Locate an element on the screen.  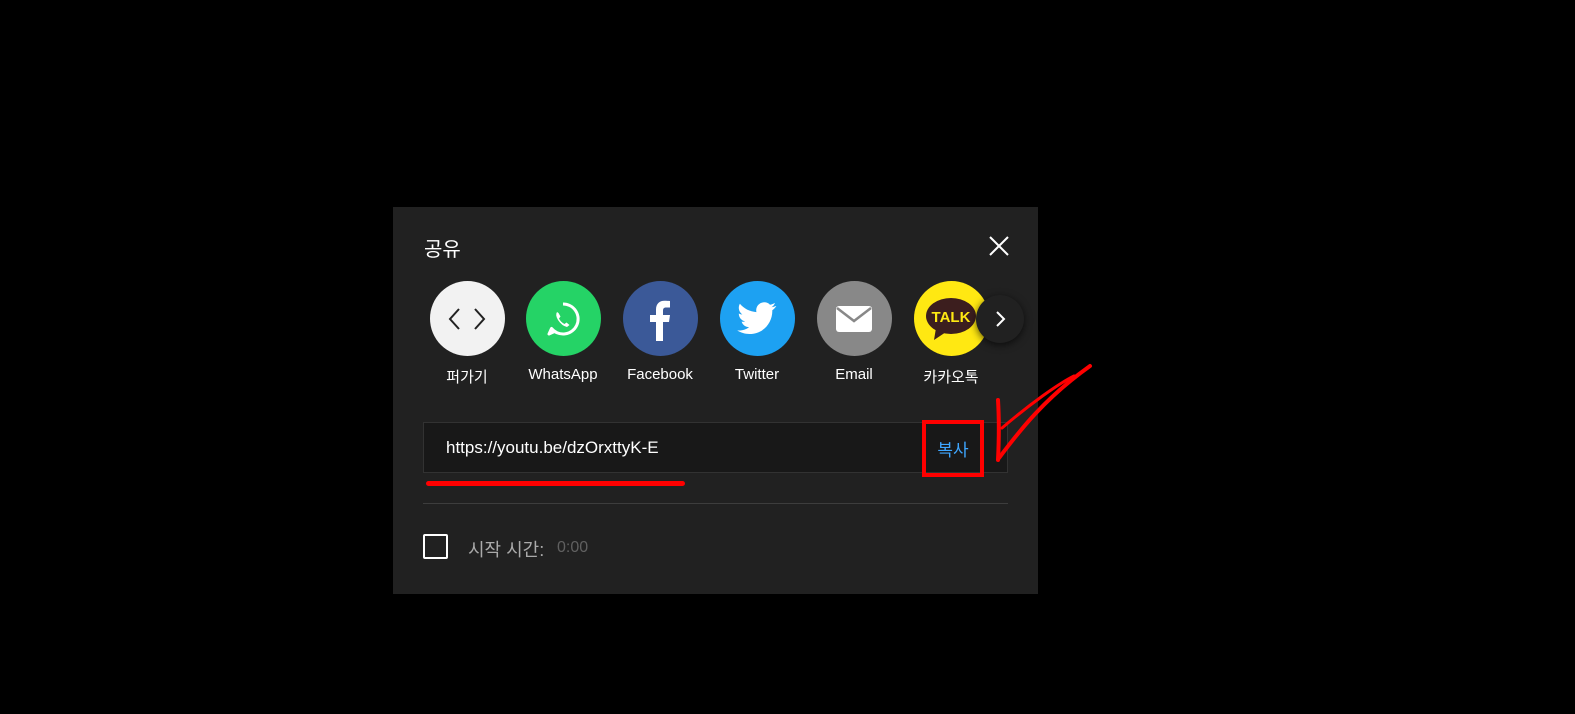
close-button is located at coordinates (999, 246).